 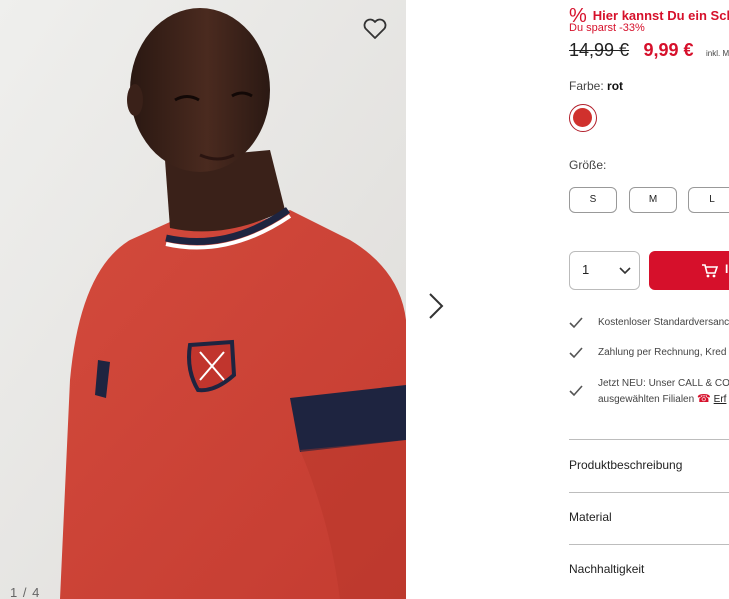 What do you see at coordinates (25, 592) in the screenshot?
I see `image-counter: 1 / 4` at bounding box center [25, 592].